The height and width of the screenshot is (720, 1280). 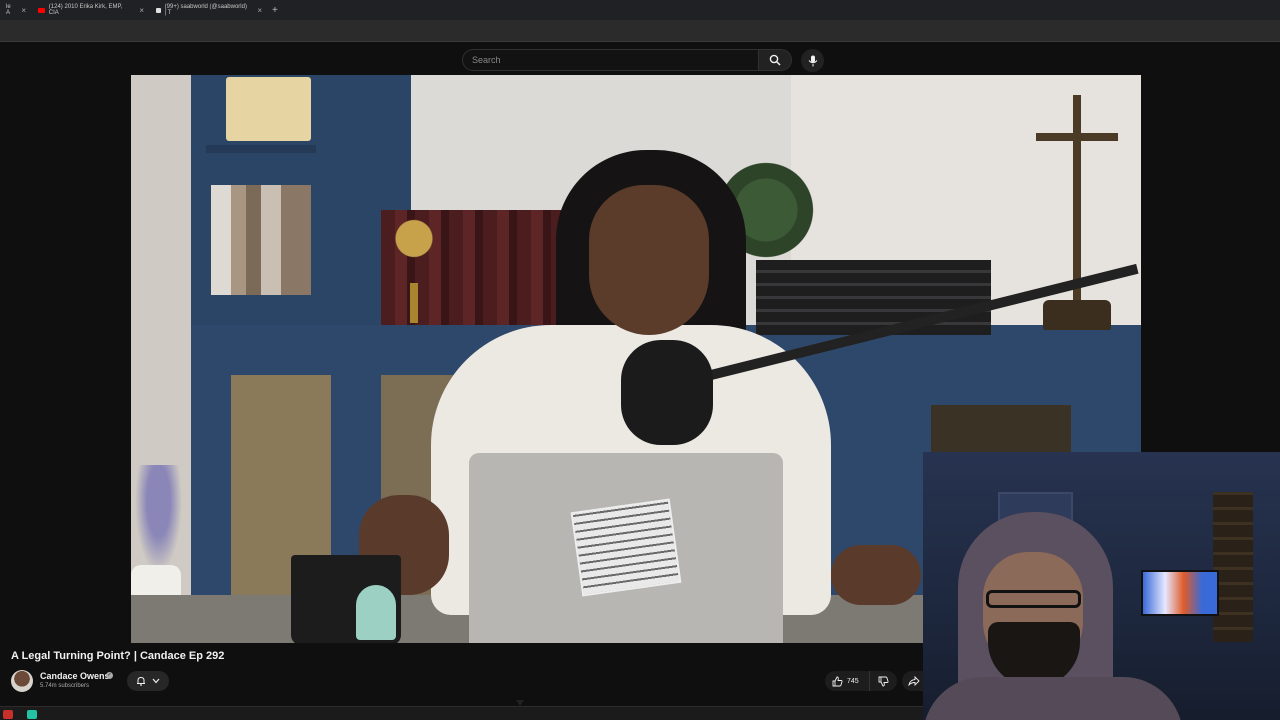 I want to click on like-count: 745, so click(x=853, y=681).